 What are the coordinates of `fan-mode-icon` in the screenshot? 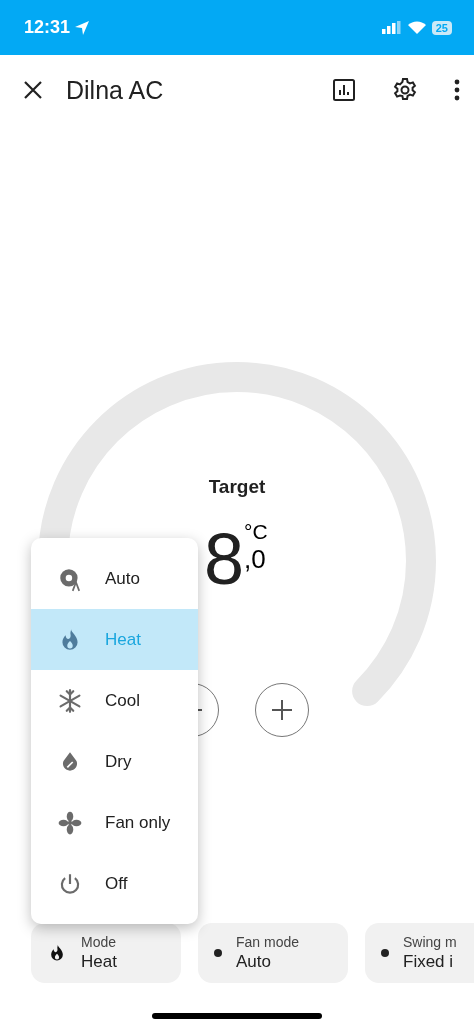 It's located at (70, 822).